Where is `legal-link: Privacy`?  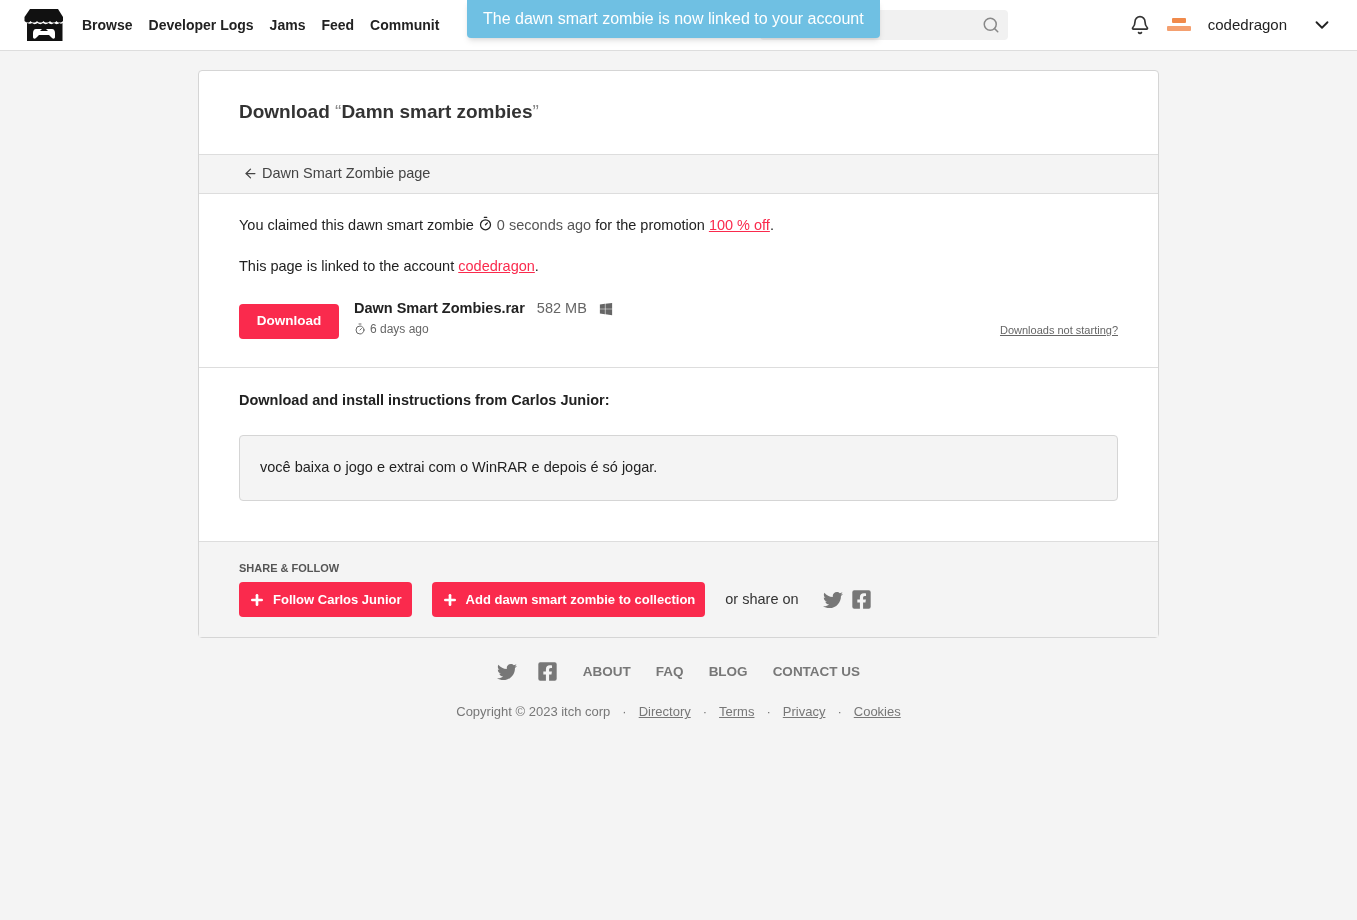
legal-link: Privacy is located at coordinates (804, 712).